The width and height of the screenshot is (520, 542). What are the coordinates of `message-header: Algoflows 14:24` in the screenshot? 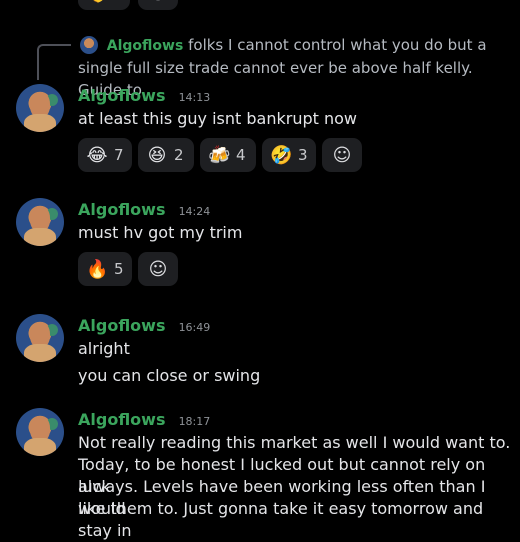 It's located at (144, 209).